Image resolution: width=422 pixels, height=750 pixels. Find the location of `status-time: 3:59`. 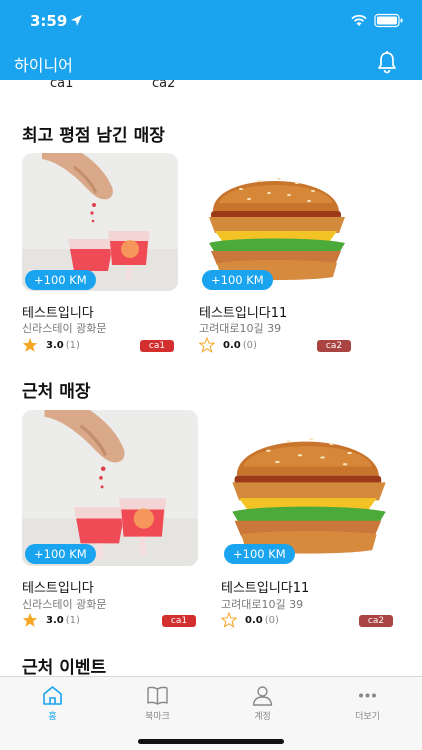

status-time: 3:59 is located at coordinates (49, 21).